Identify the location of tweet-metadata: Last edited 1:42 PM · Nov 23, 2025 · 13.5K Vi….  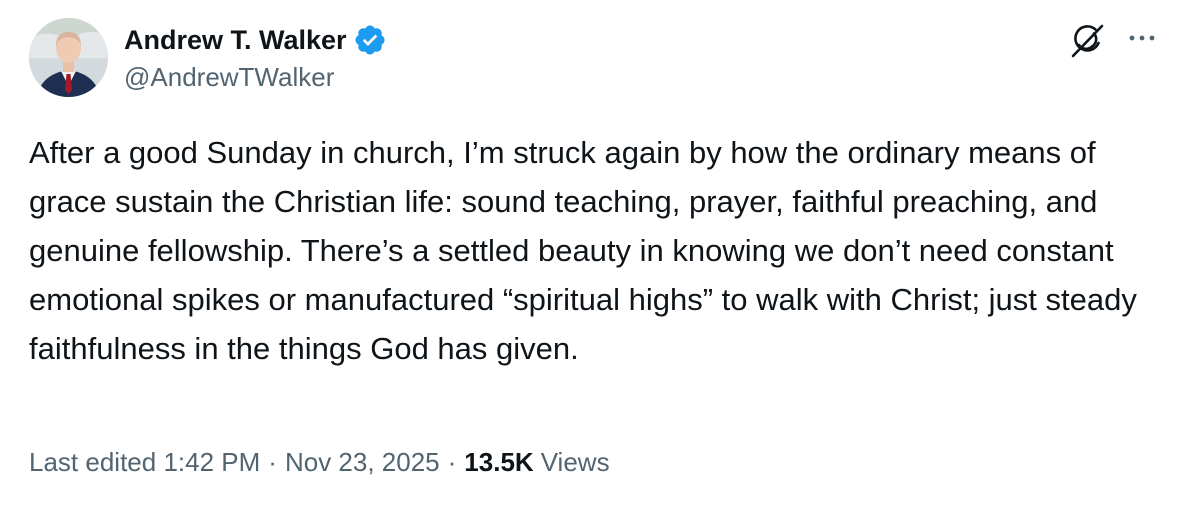
(319, 462).